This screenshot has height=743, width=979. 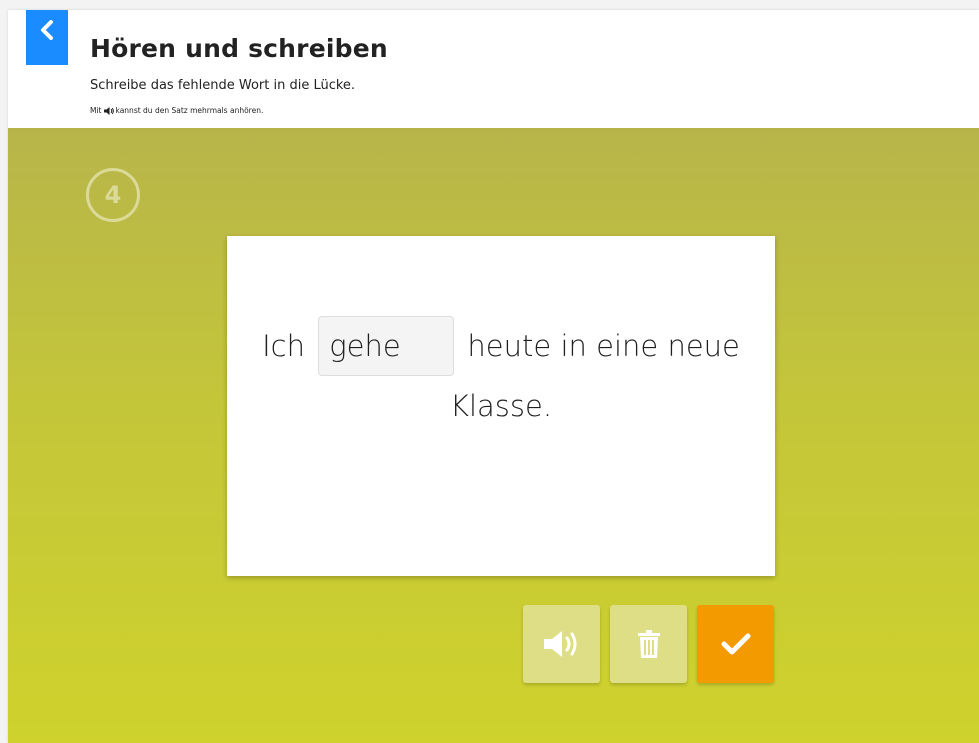 I want to click on clear-button, so click(x=648, y=644).